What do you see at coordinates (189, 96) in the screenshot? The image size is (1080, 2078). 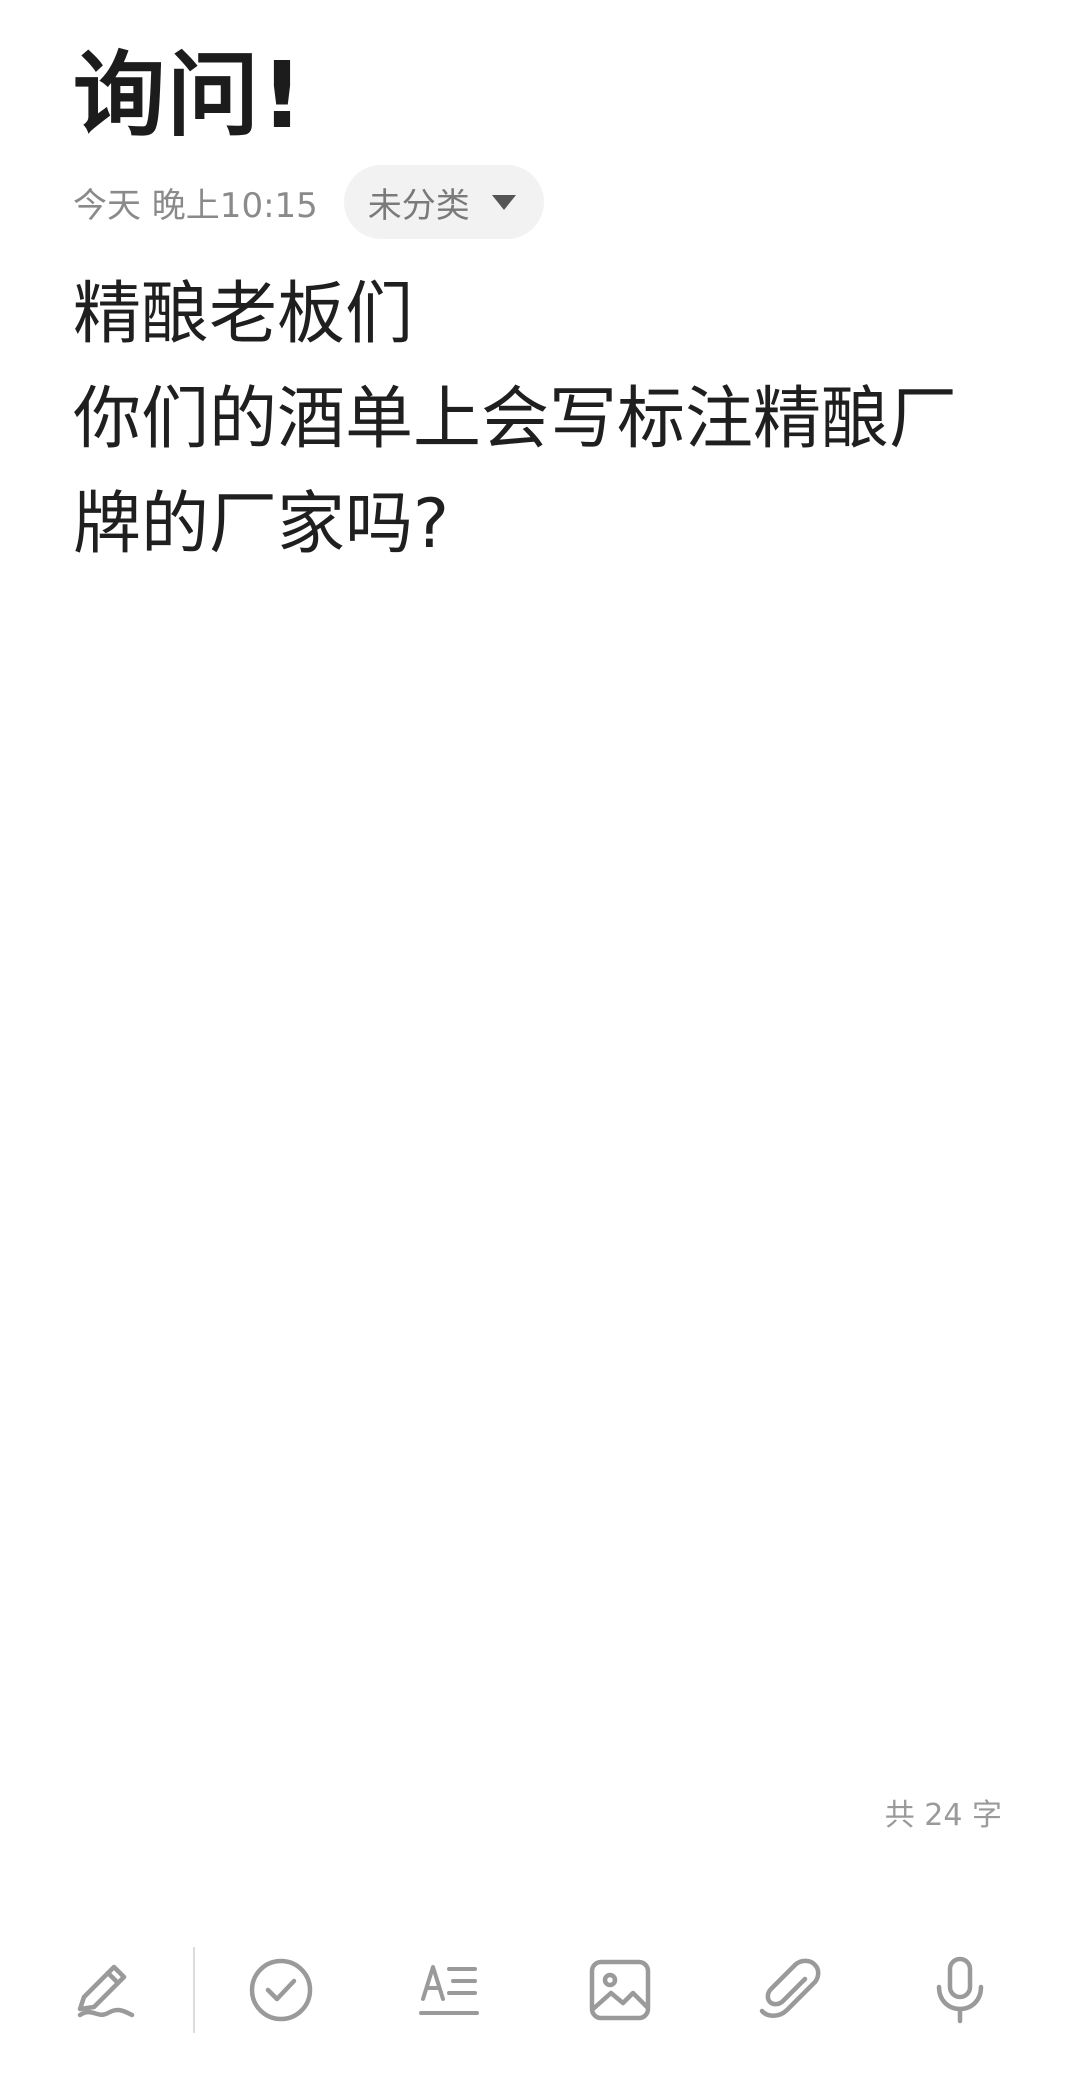 I see `note-title: 询问!` at bounding box center [189, 96].